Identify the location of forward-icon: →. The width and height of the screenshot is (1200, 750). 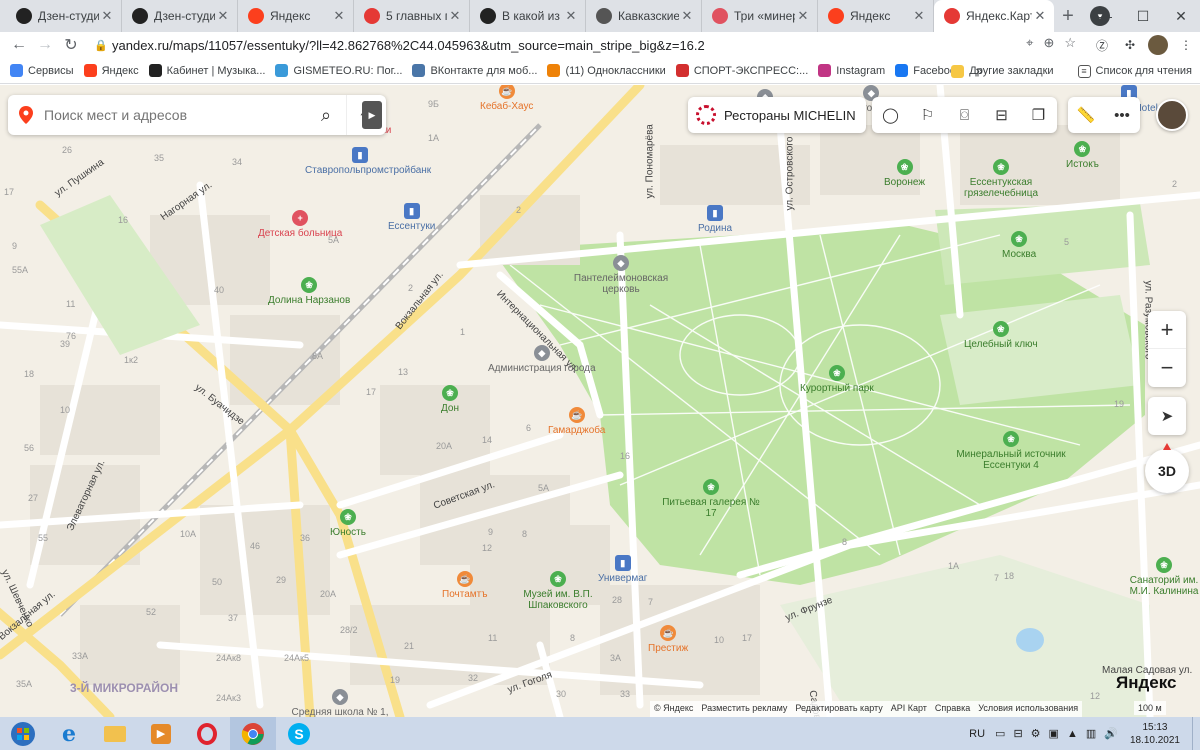
(45, 45).